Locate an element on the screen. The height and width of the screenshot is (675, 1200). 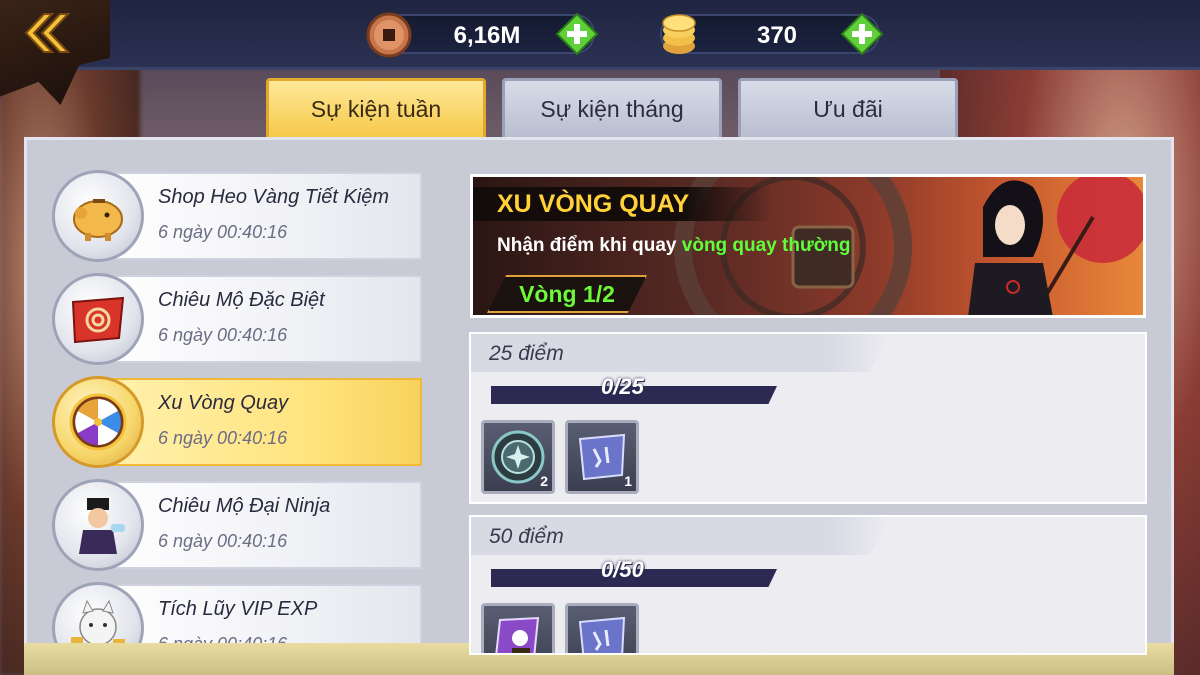
event-name: Tích Lũy VIP EXP is located at coordinates (238, 609).